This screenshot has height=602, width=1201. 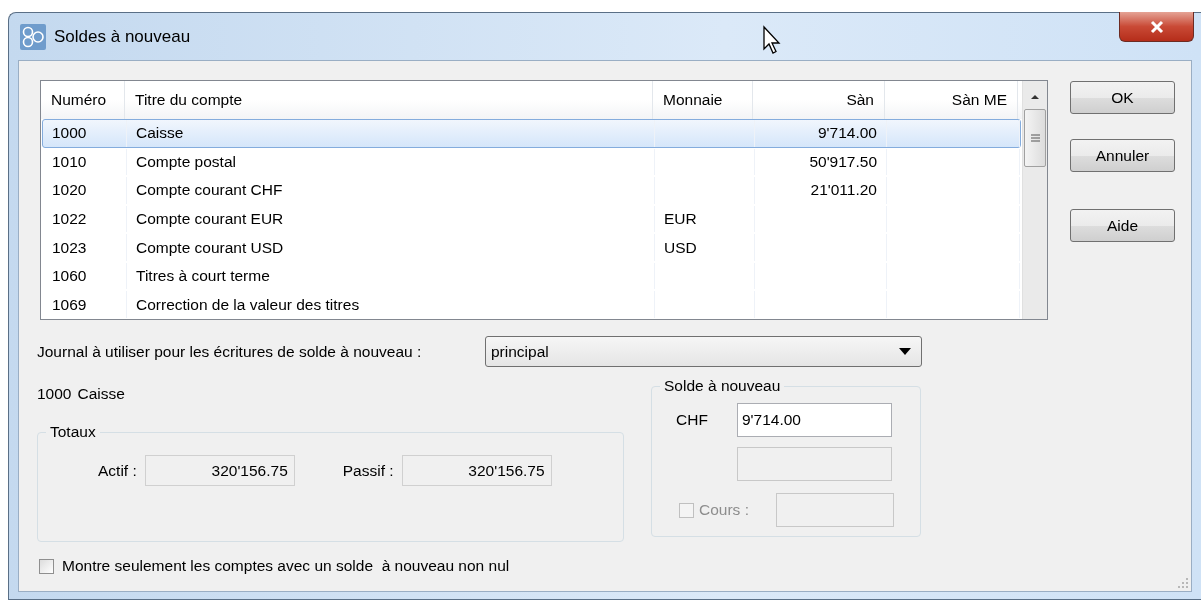 I want to click on field-label: Journal à utiliser pour les écritures de solde à nouveau :, so click(x=230, y=351).